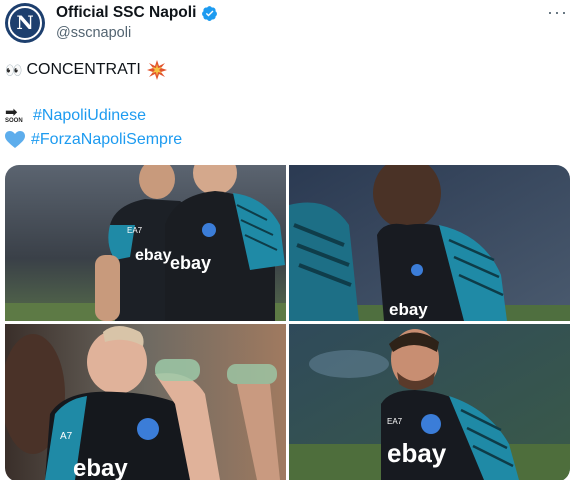 This screenshot has width=580, height=482. I want to click on soon-arrow-icon: ➡ SOON, so click(14, 114).